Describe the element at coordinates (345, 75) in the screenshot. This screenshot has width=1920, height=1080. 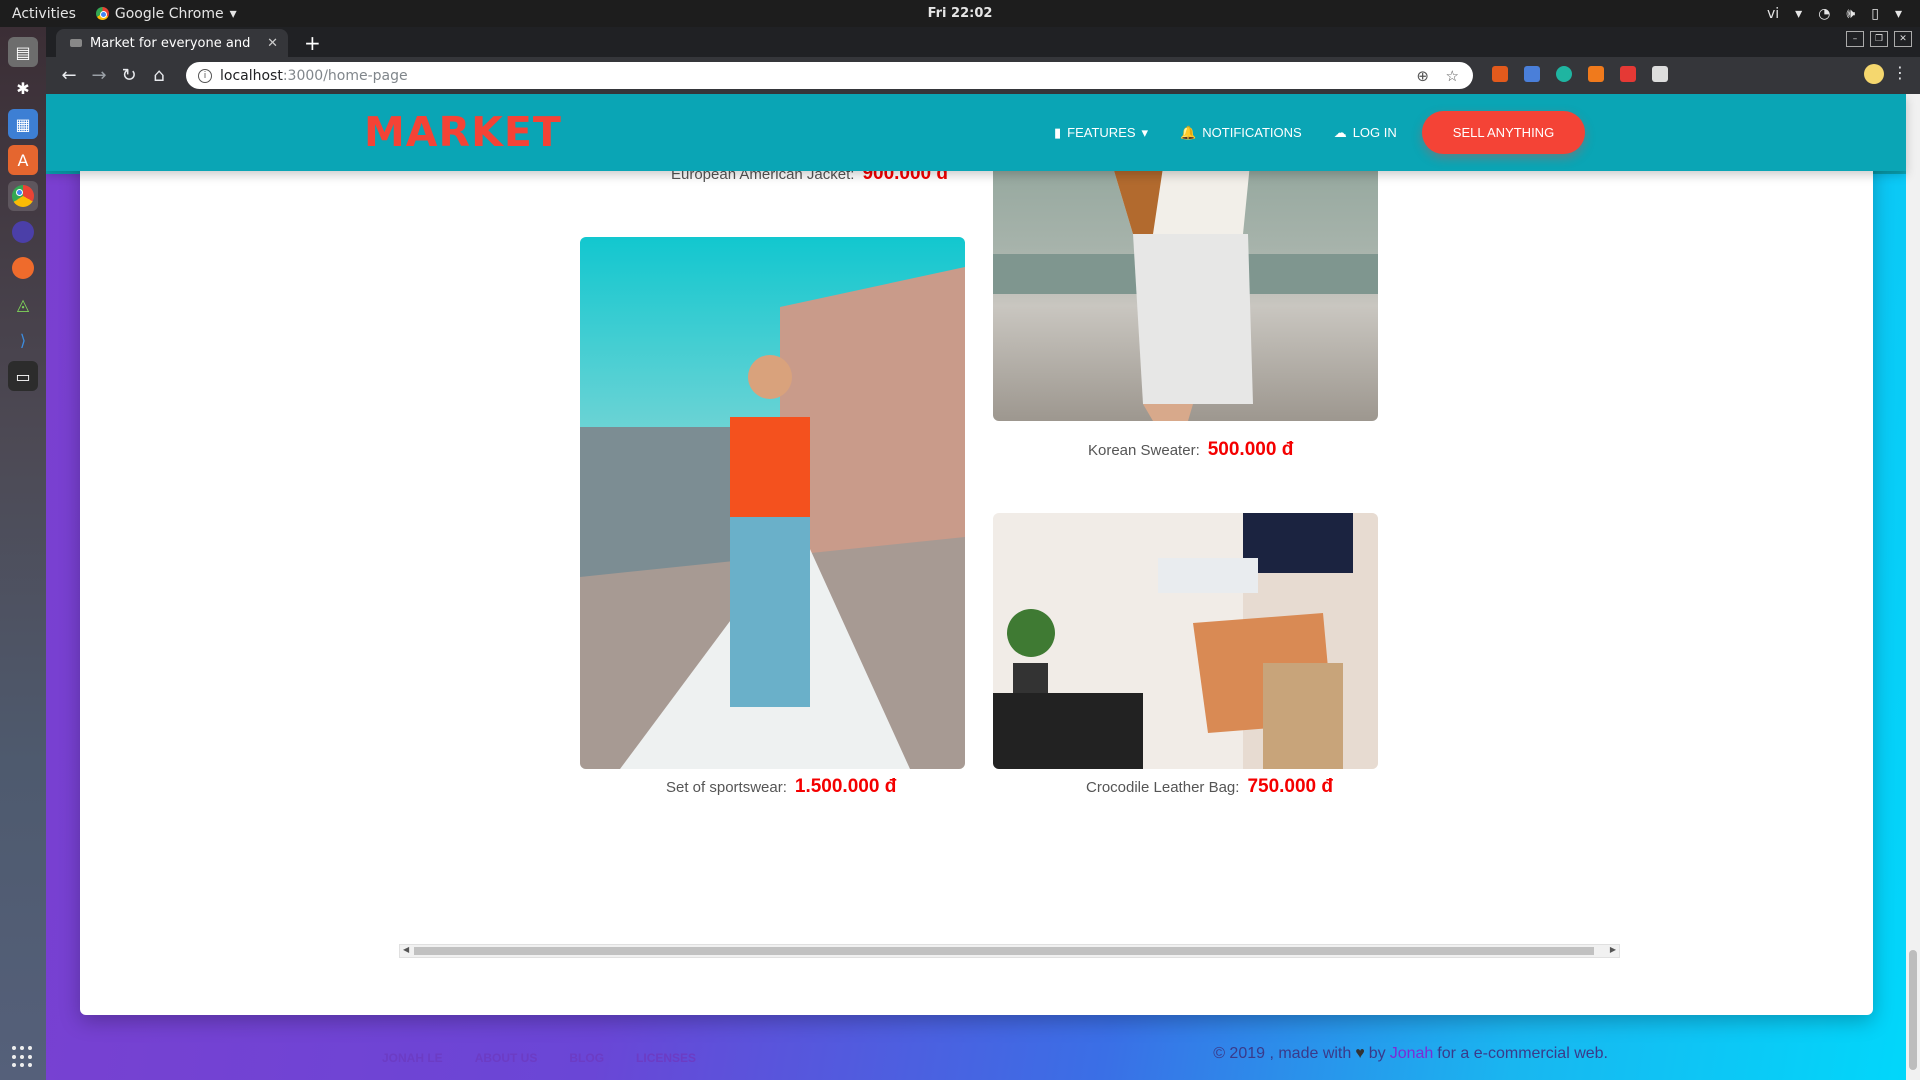
I see `url-path: :3000/home-page` at that location.